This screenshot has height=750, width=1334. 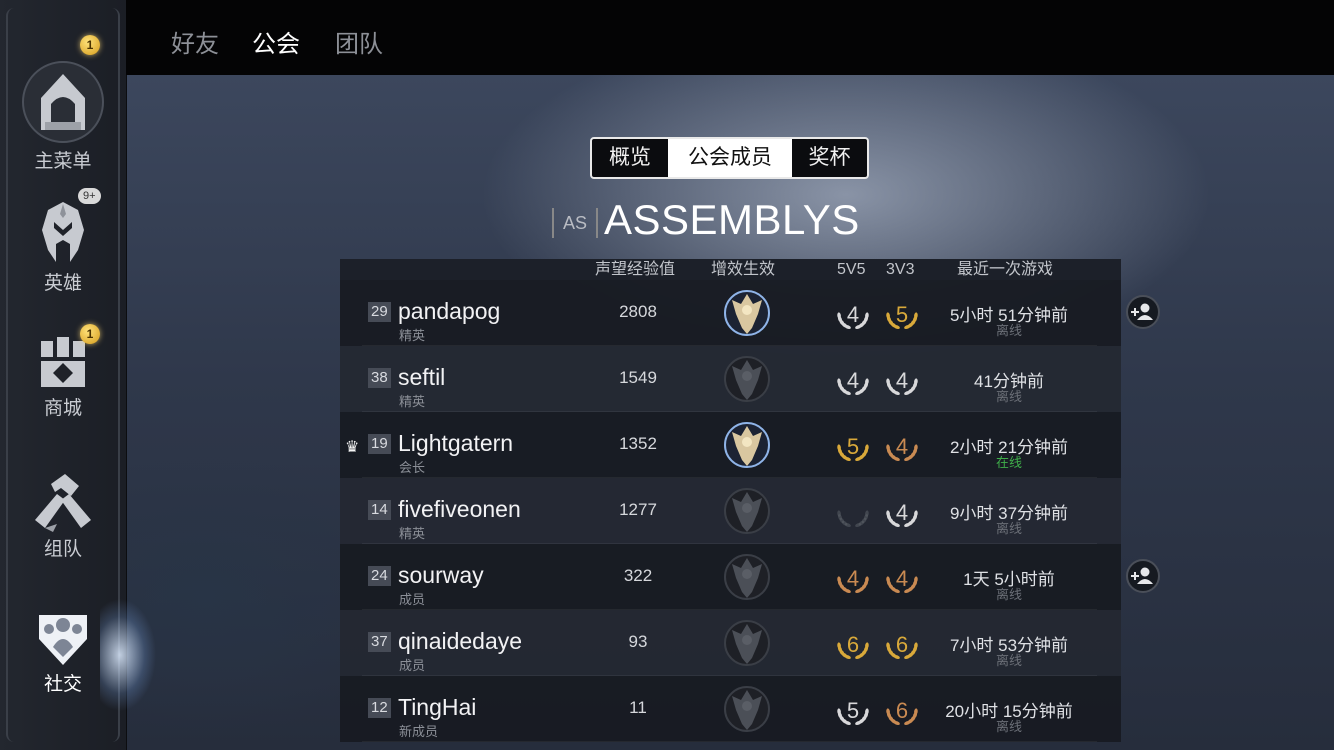 What do you see at coordinates (851, 269) in the screenshot?
I see `header-5v5: 5V5` at bounding box center [851, 269].